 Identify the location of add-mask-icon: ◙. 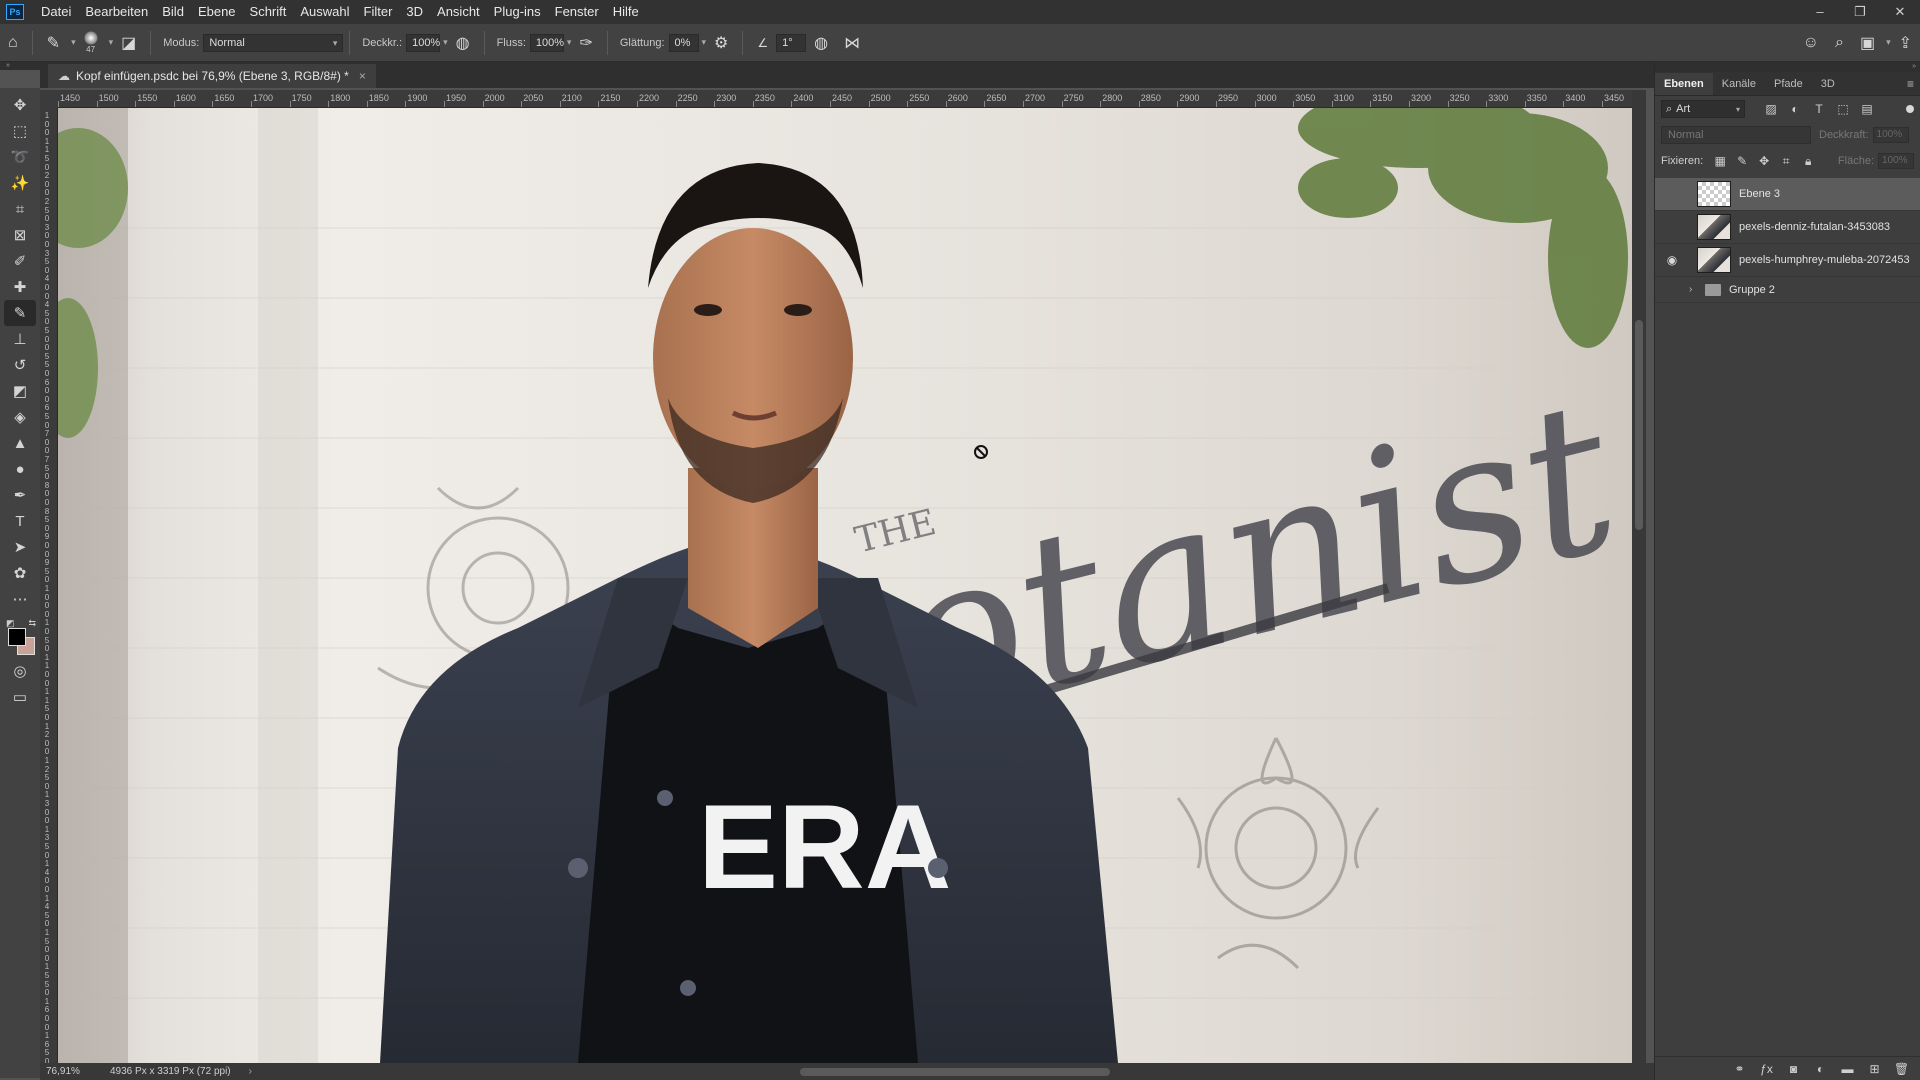
(1793, 1069).